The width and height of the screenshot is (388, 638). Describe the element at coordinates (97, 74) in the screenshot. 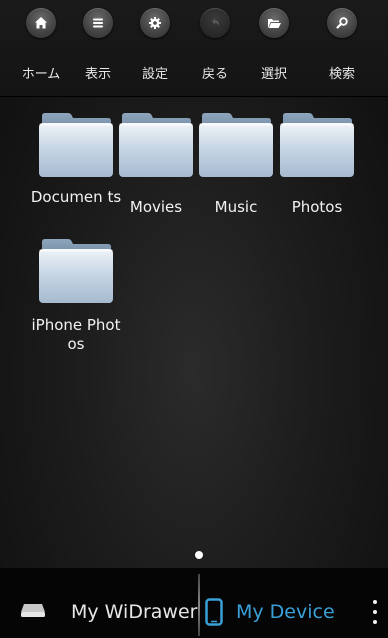

I see `toolbar-view-label: 表示` at that location.